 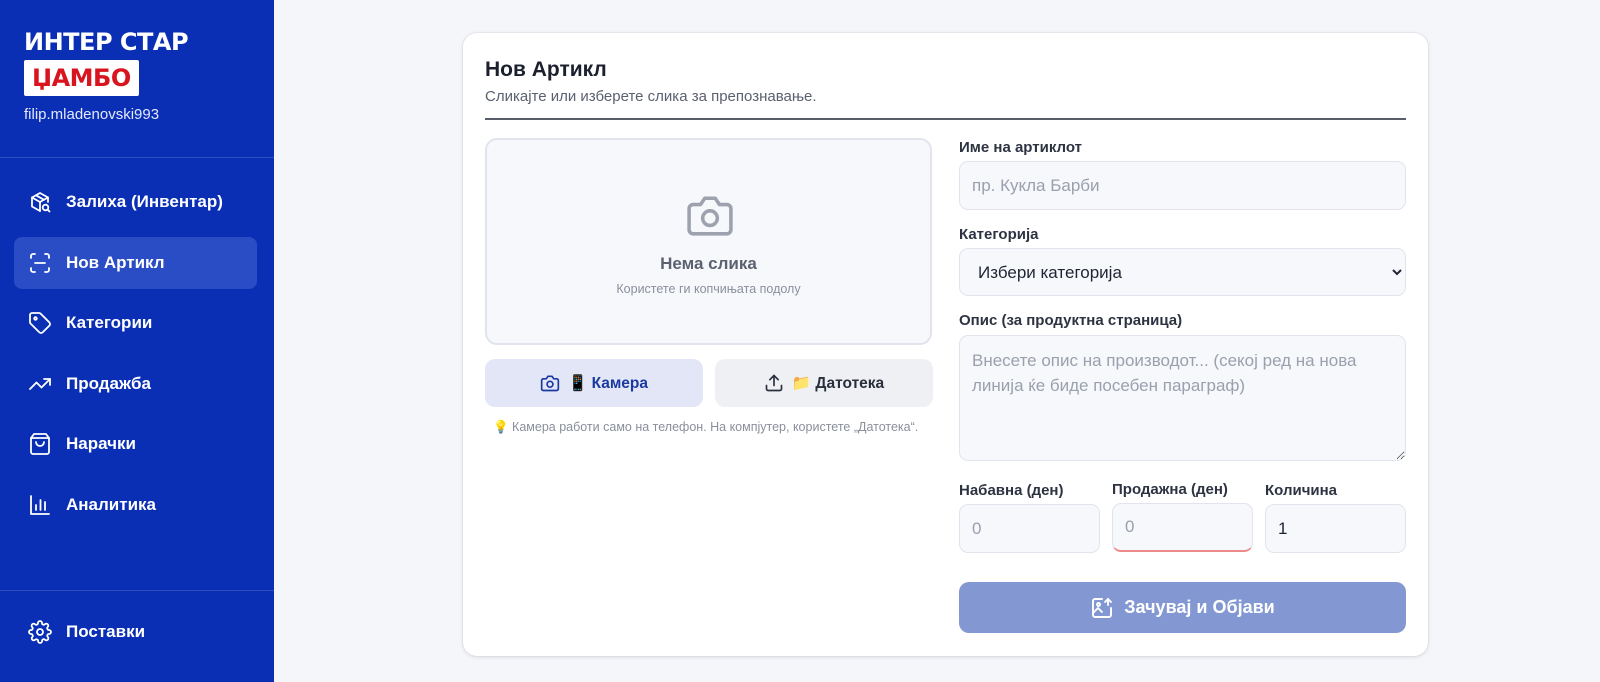 What do you see at coordinates (111, 504) in the screenshot?
I see `sidebar-item-label: Аналитика` at bounding box center [111, 504].